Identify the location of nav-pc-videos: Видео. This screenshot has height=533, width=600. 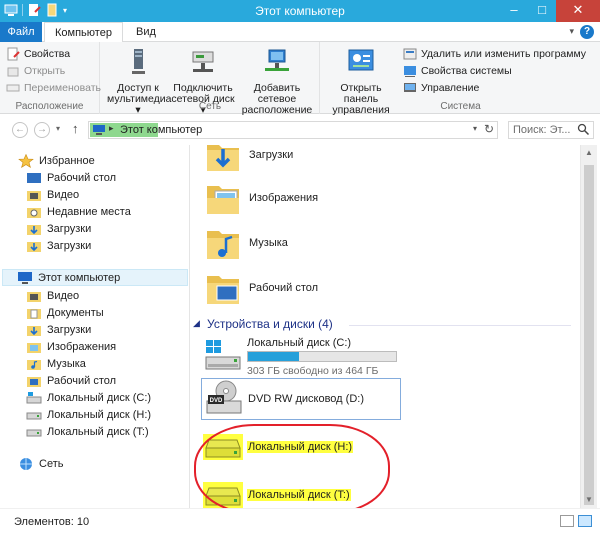
(52, 295).